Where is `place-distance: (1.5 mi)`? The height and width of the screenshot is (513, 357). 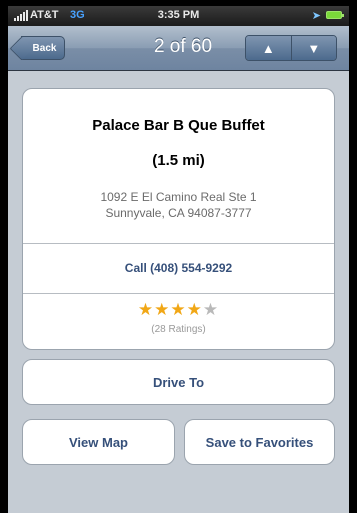 place-distance: (1.5 mi) is located at coordinates (178, 160).